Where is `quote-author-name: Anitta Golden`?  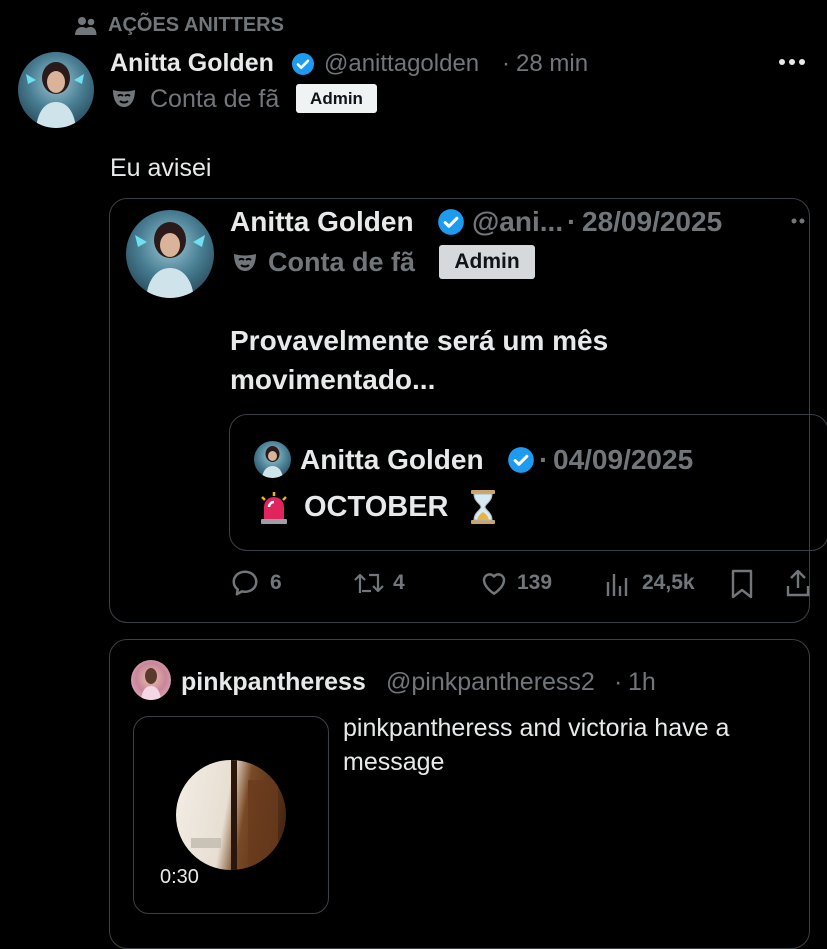 quote-author-name: Anitta Golden is located at coordinates (322, 222).